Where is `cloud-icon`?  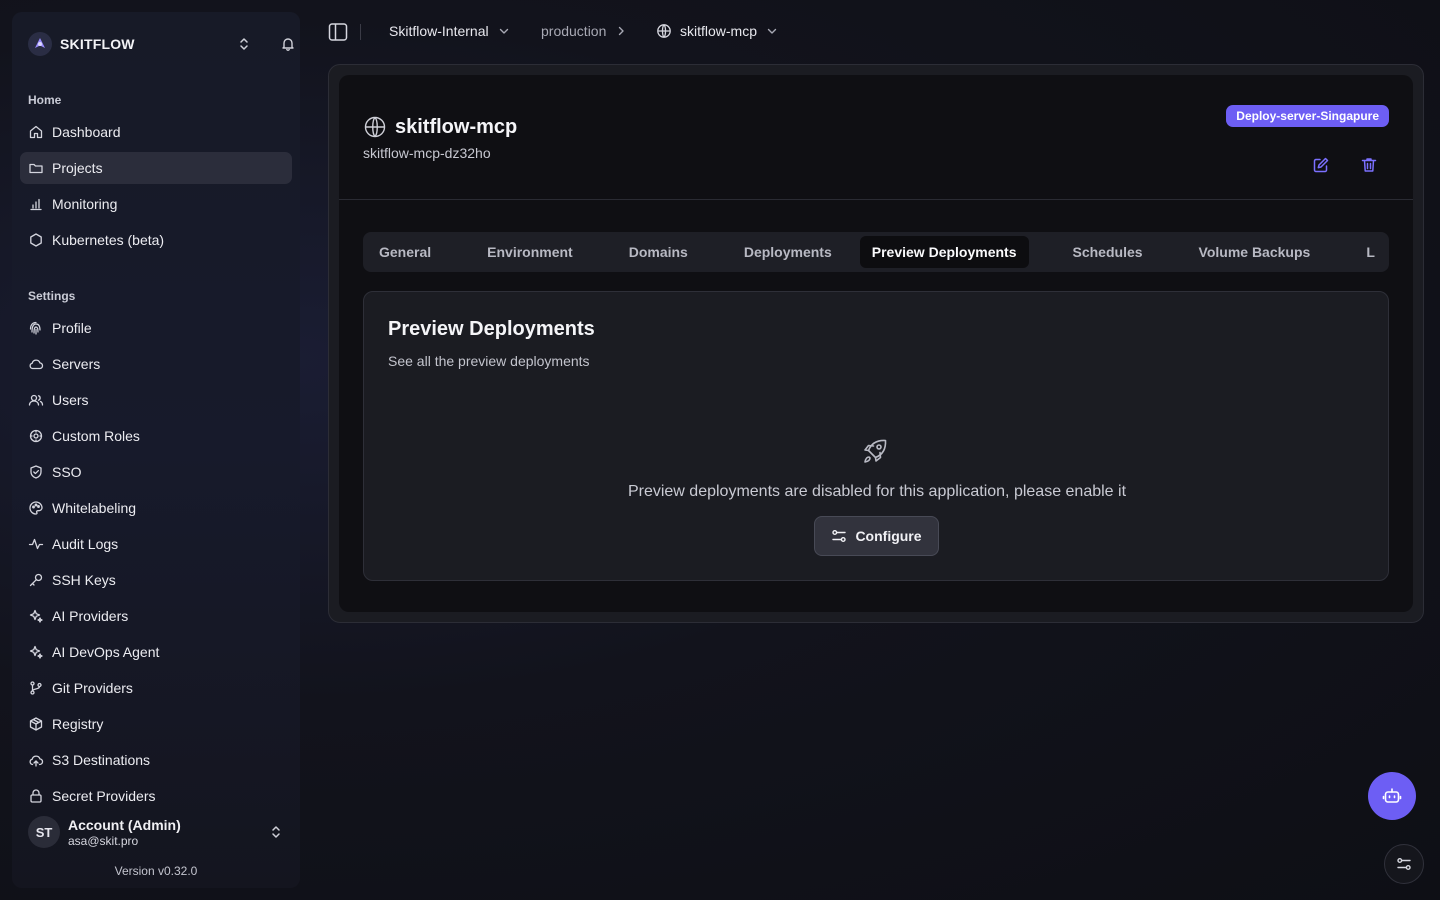 cloud-icon is located at coordinates (36, 364).